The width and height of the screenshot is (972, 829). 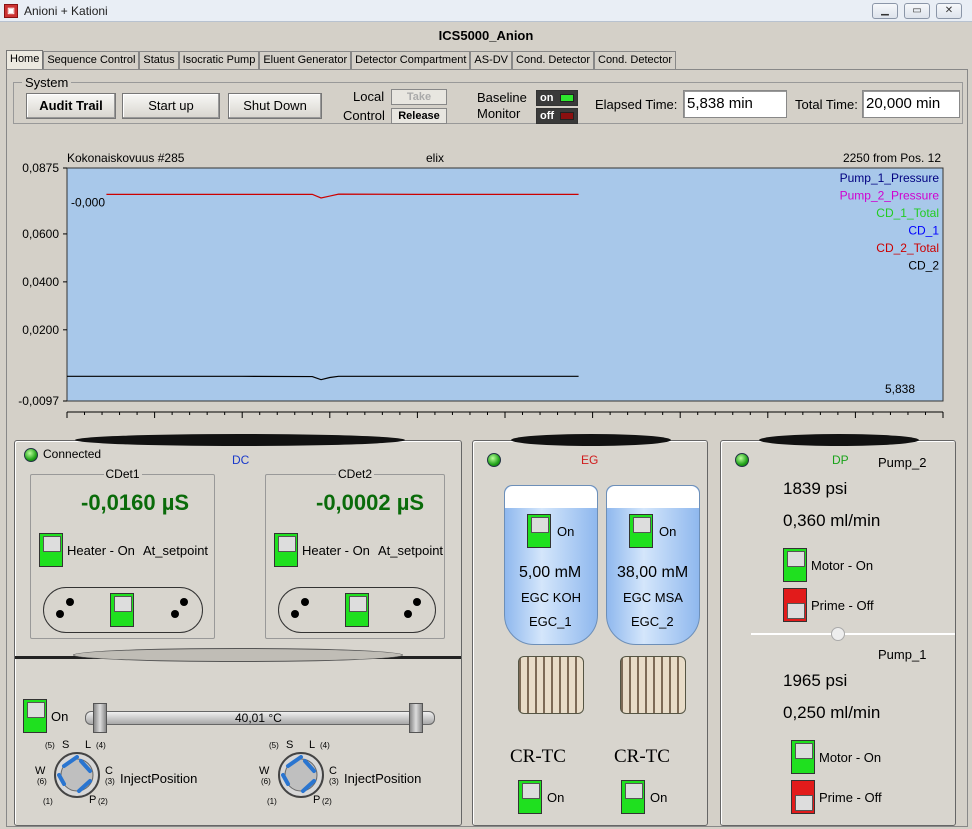 I want to click on tab-cond-detector-2: Cond. Detector, so click(x=635, y=60).